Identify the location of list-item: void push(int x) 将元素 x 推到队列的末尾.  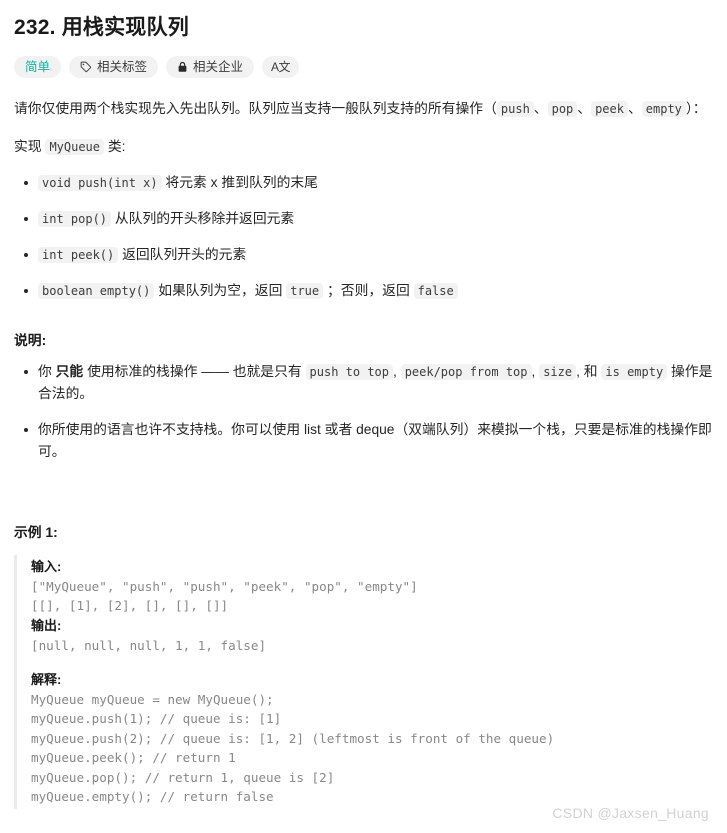
(368, 183).